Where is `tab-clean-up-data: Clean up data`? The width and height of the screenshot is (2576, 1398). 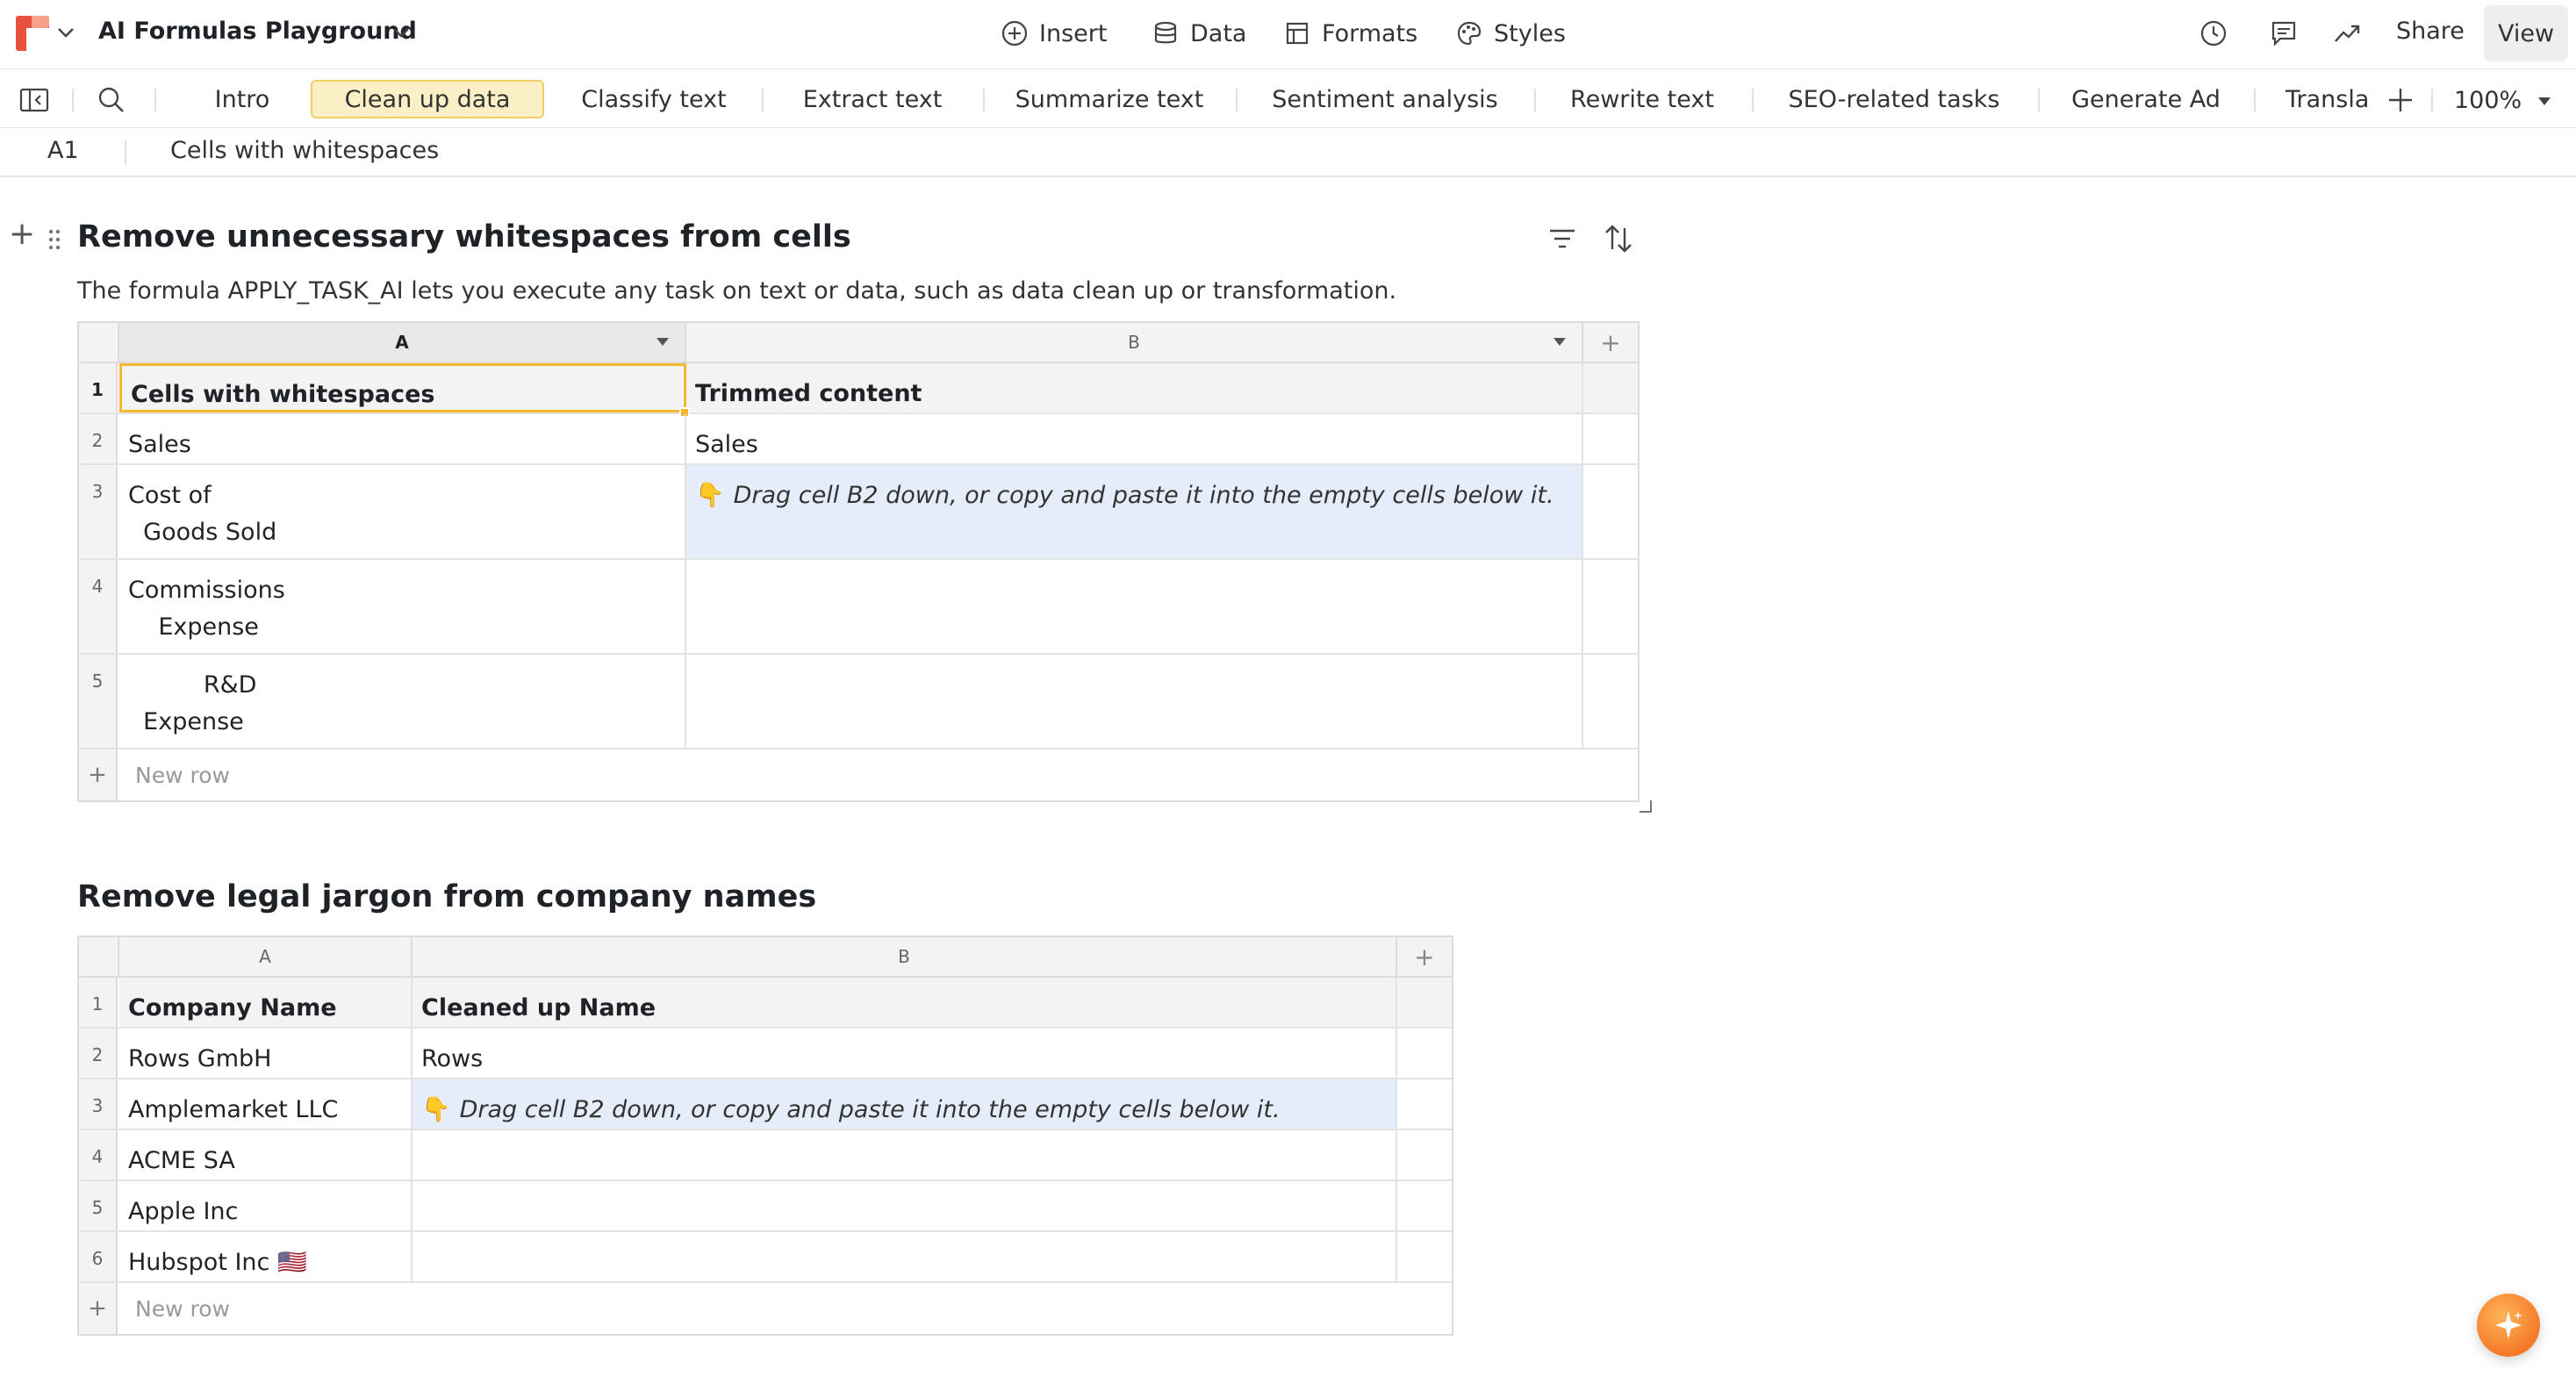 tab-clean-up-data: Clean up data is located at coordinates (427, 99).